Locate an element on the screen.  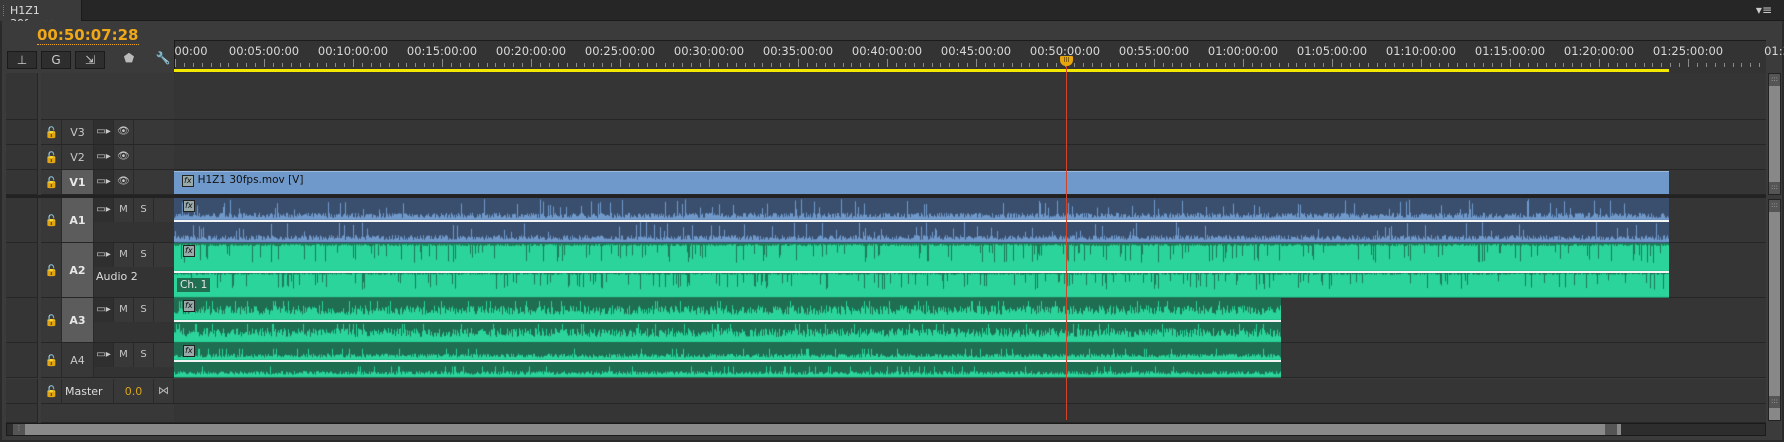
empty-lane is located at coordinates (970, 413).